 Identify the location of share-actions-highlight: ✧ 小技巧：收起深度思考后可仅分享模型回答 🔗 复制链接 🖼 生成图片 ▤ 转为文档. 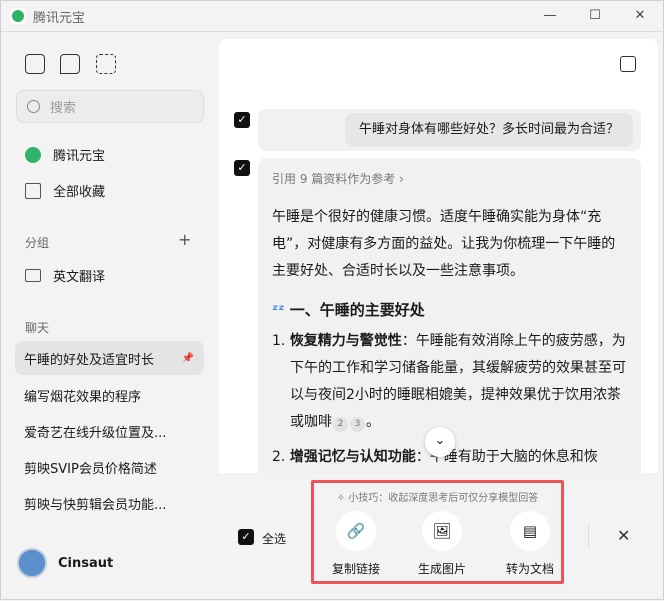
(437, 532).